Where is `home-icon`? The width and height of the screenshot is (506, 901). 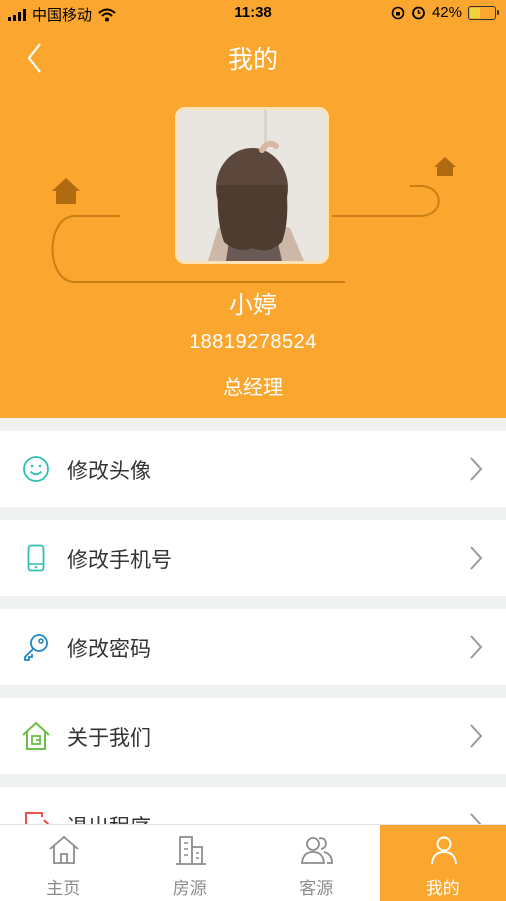 home-icon is located at coordinates (64, 850).